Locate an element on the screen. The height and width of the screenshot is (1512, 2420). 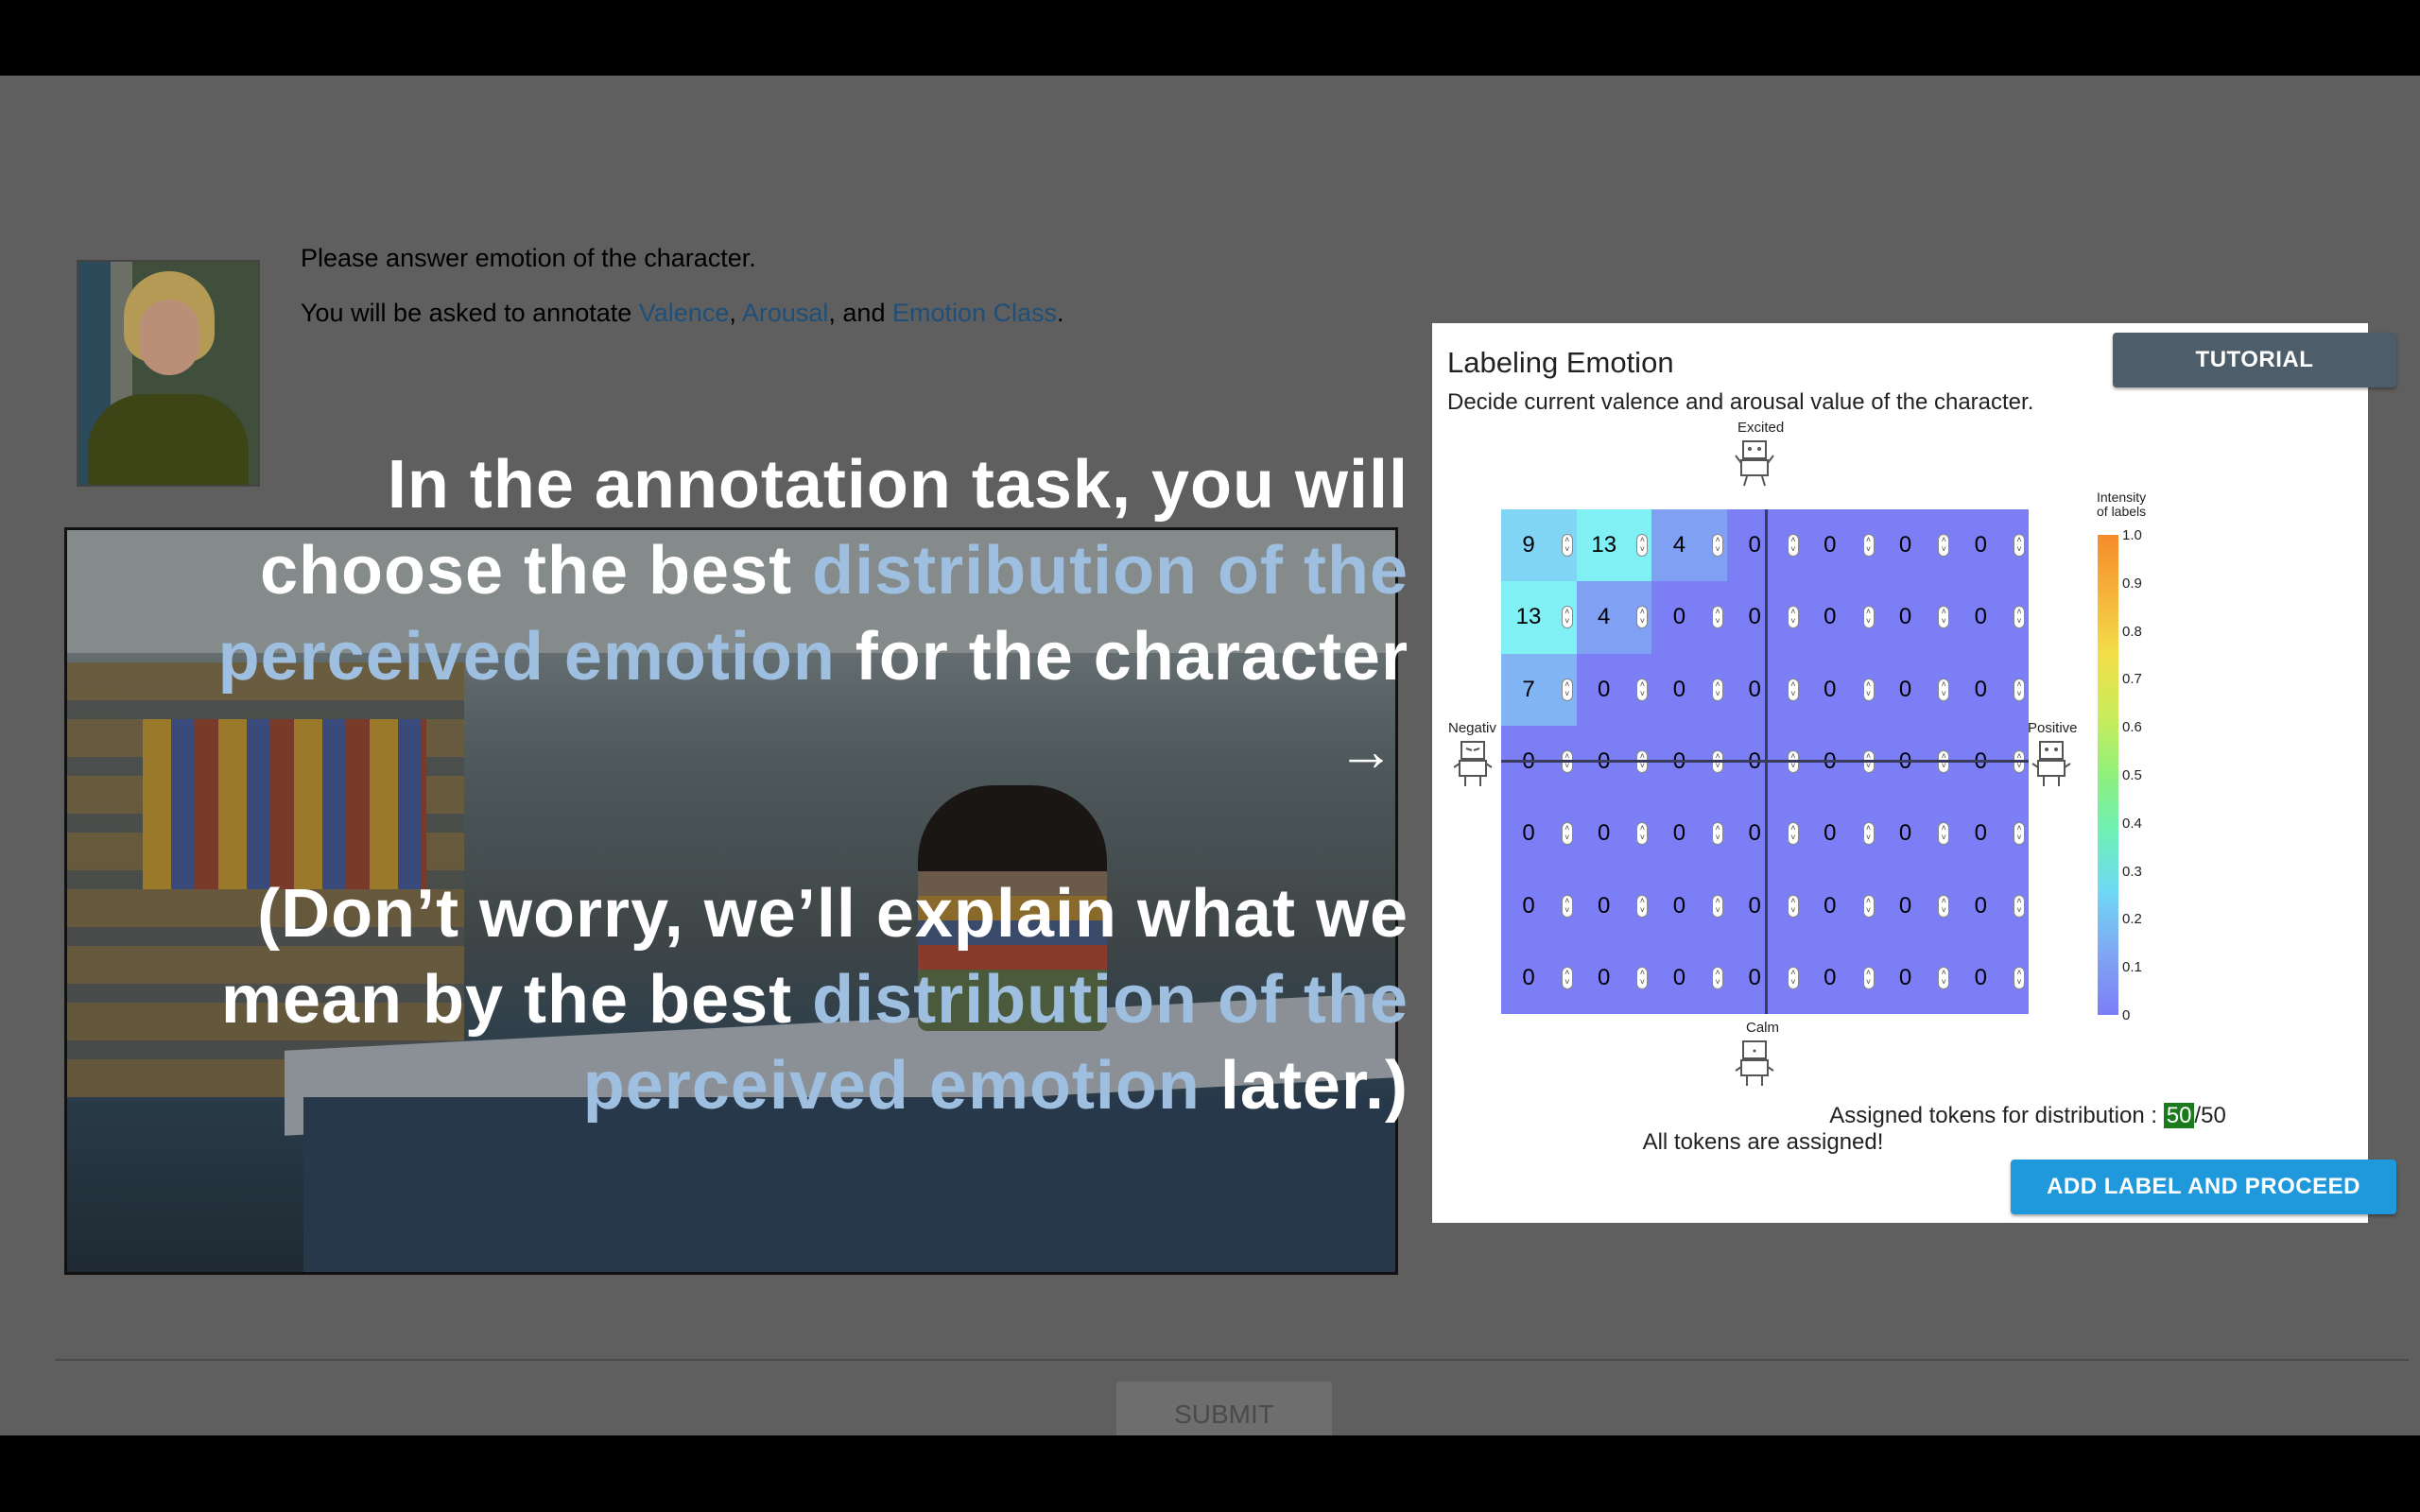
right-arrow-icon: → is located at coordinates (1366, 750).